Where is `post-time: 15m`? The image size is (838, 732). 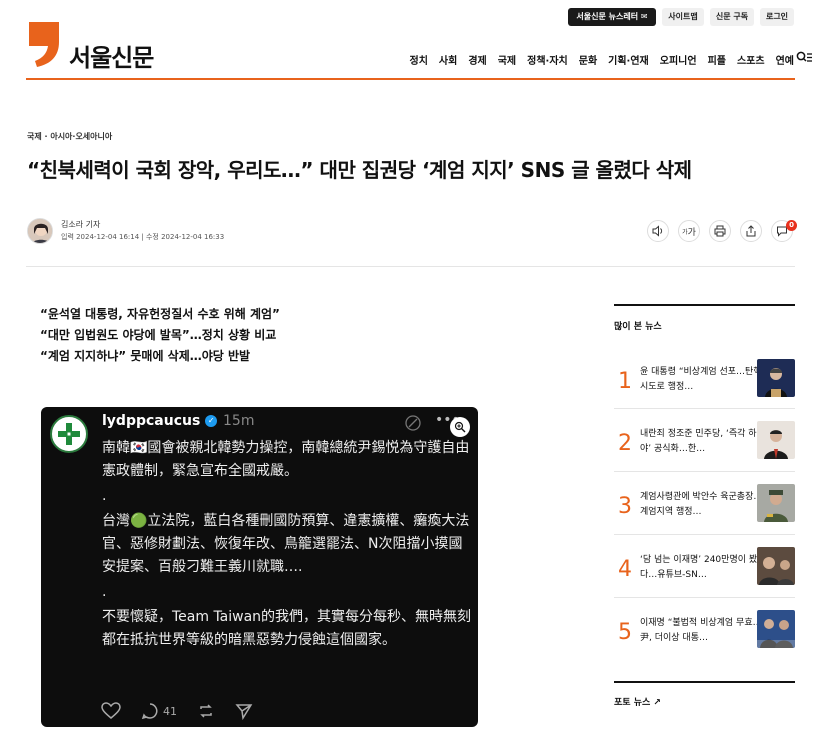
post-time: 15m is located at coordinates (239, 421).